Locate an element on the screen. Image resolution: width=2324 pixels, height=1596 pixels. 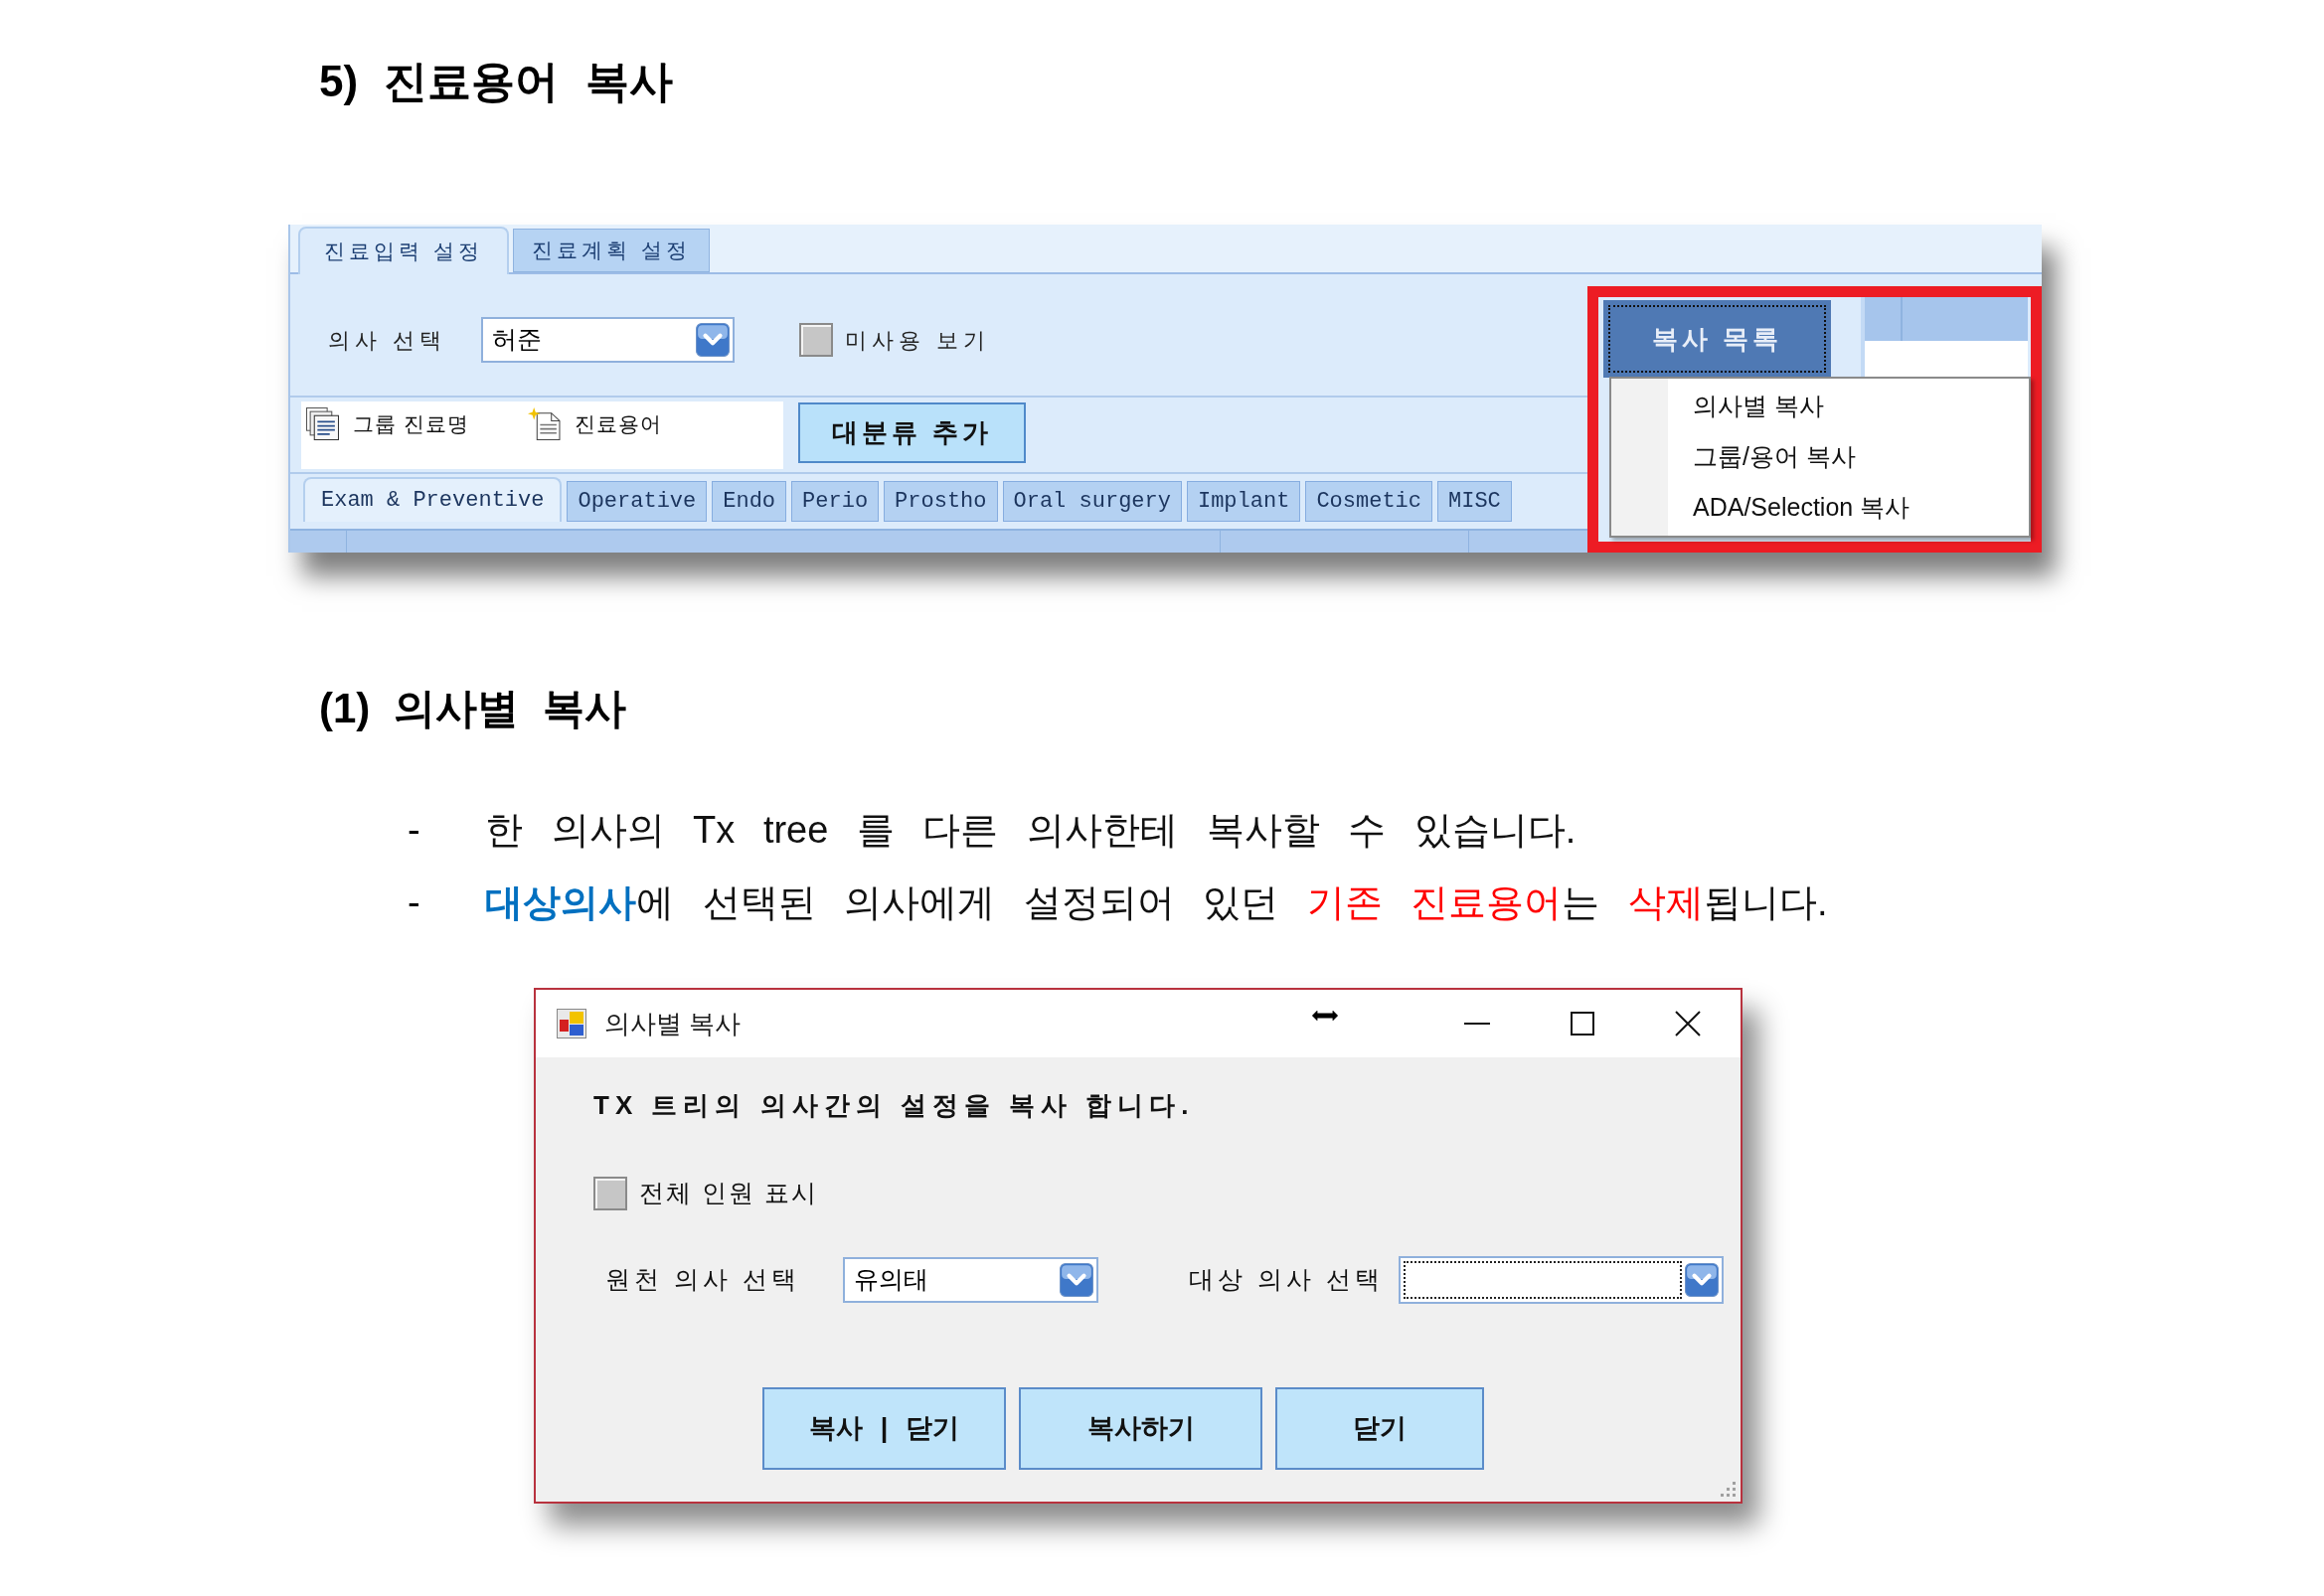
tab: Perio is located at coordinates (835, 501).